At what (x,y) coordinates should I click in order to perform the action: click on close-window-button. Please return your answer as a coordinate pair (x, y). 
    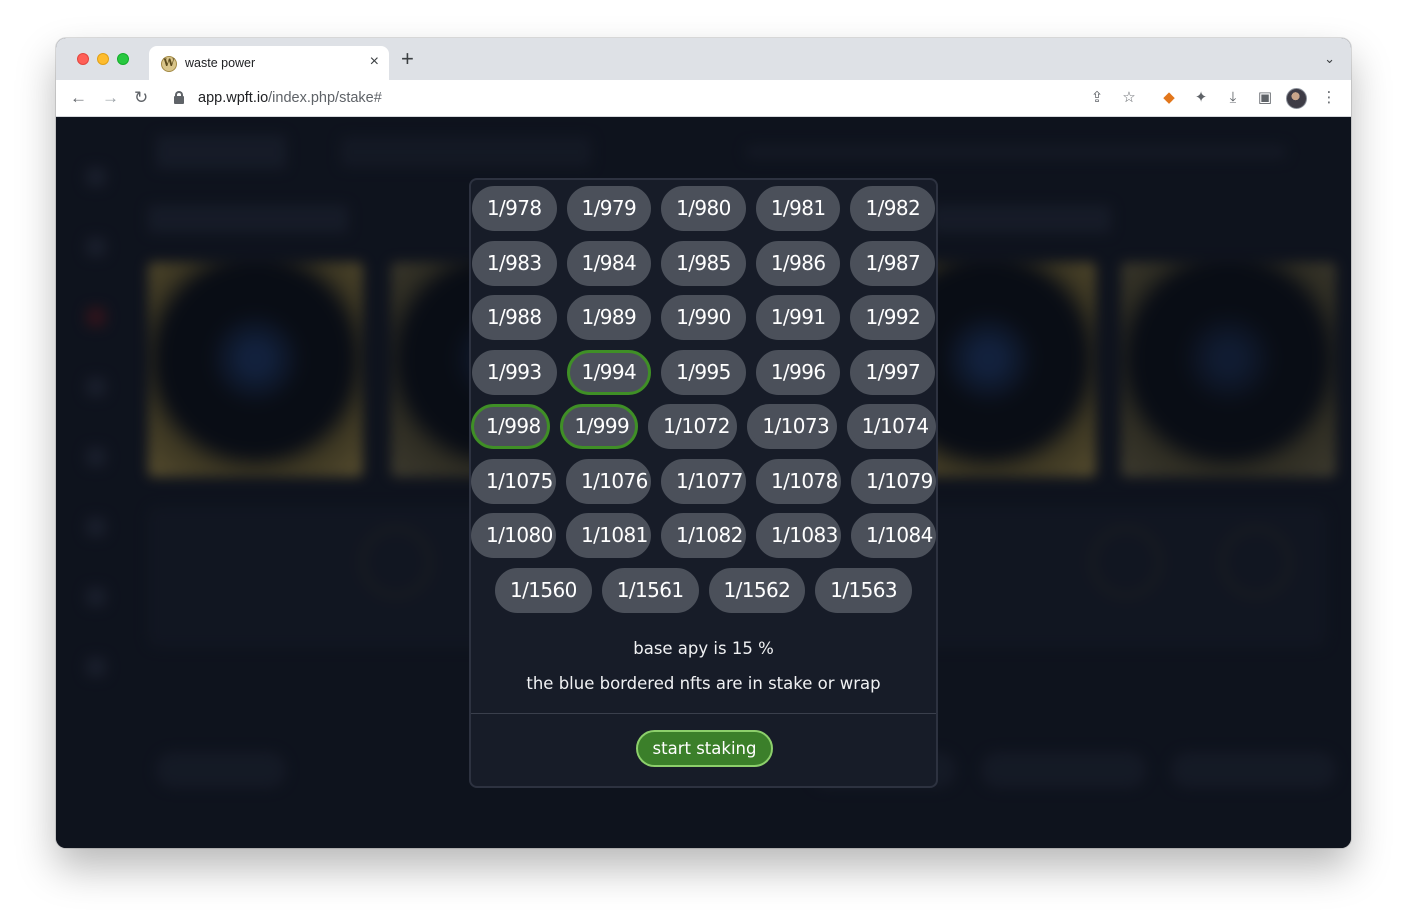
    Looking at the image, I should click on (83, 59).